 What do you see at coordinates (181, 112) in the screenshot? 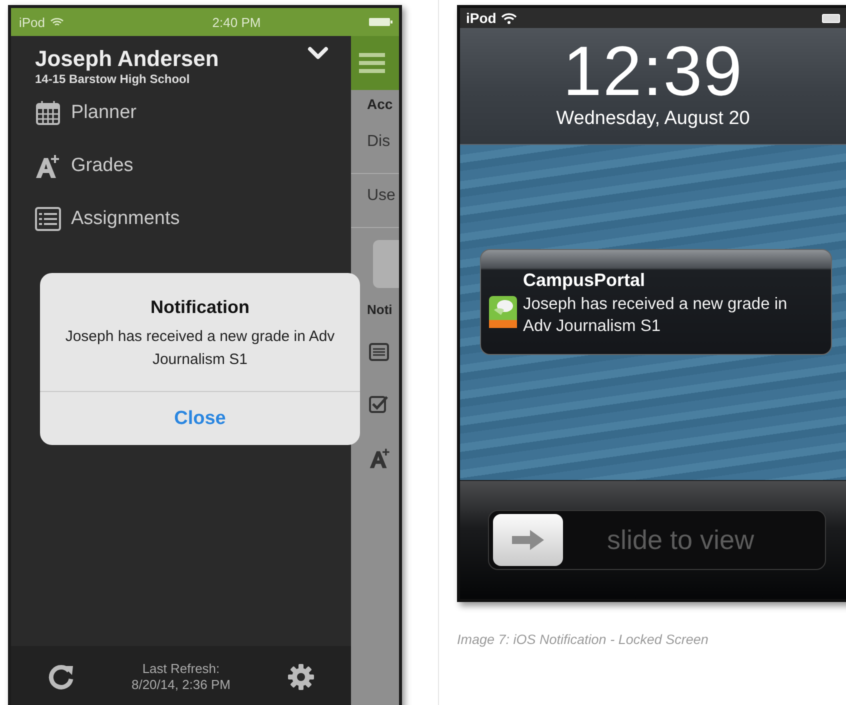
I see `sidebar-item: Planner` at bounding box center [181, 112].